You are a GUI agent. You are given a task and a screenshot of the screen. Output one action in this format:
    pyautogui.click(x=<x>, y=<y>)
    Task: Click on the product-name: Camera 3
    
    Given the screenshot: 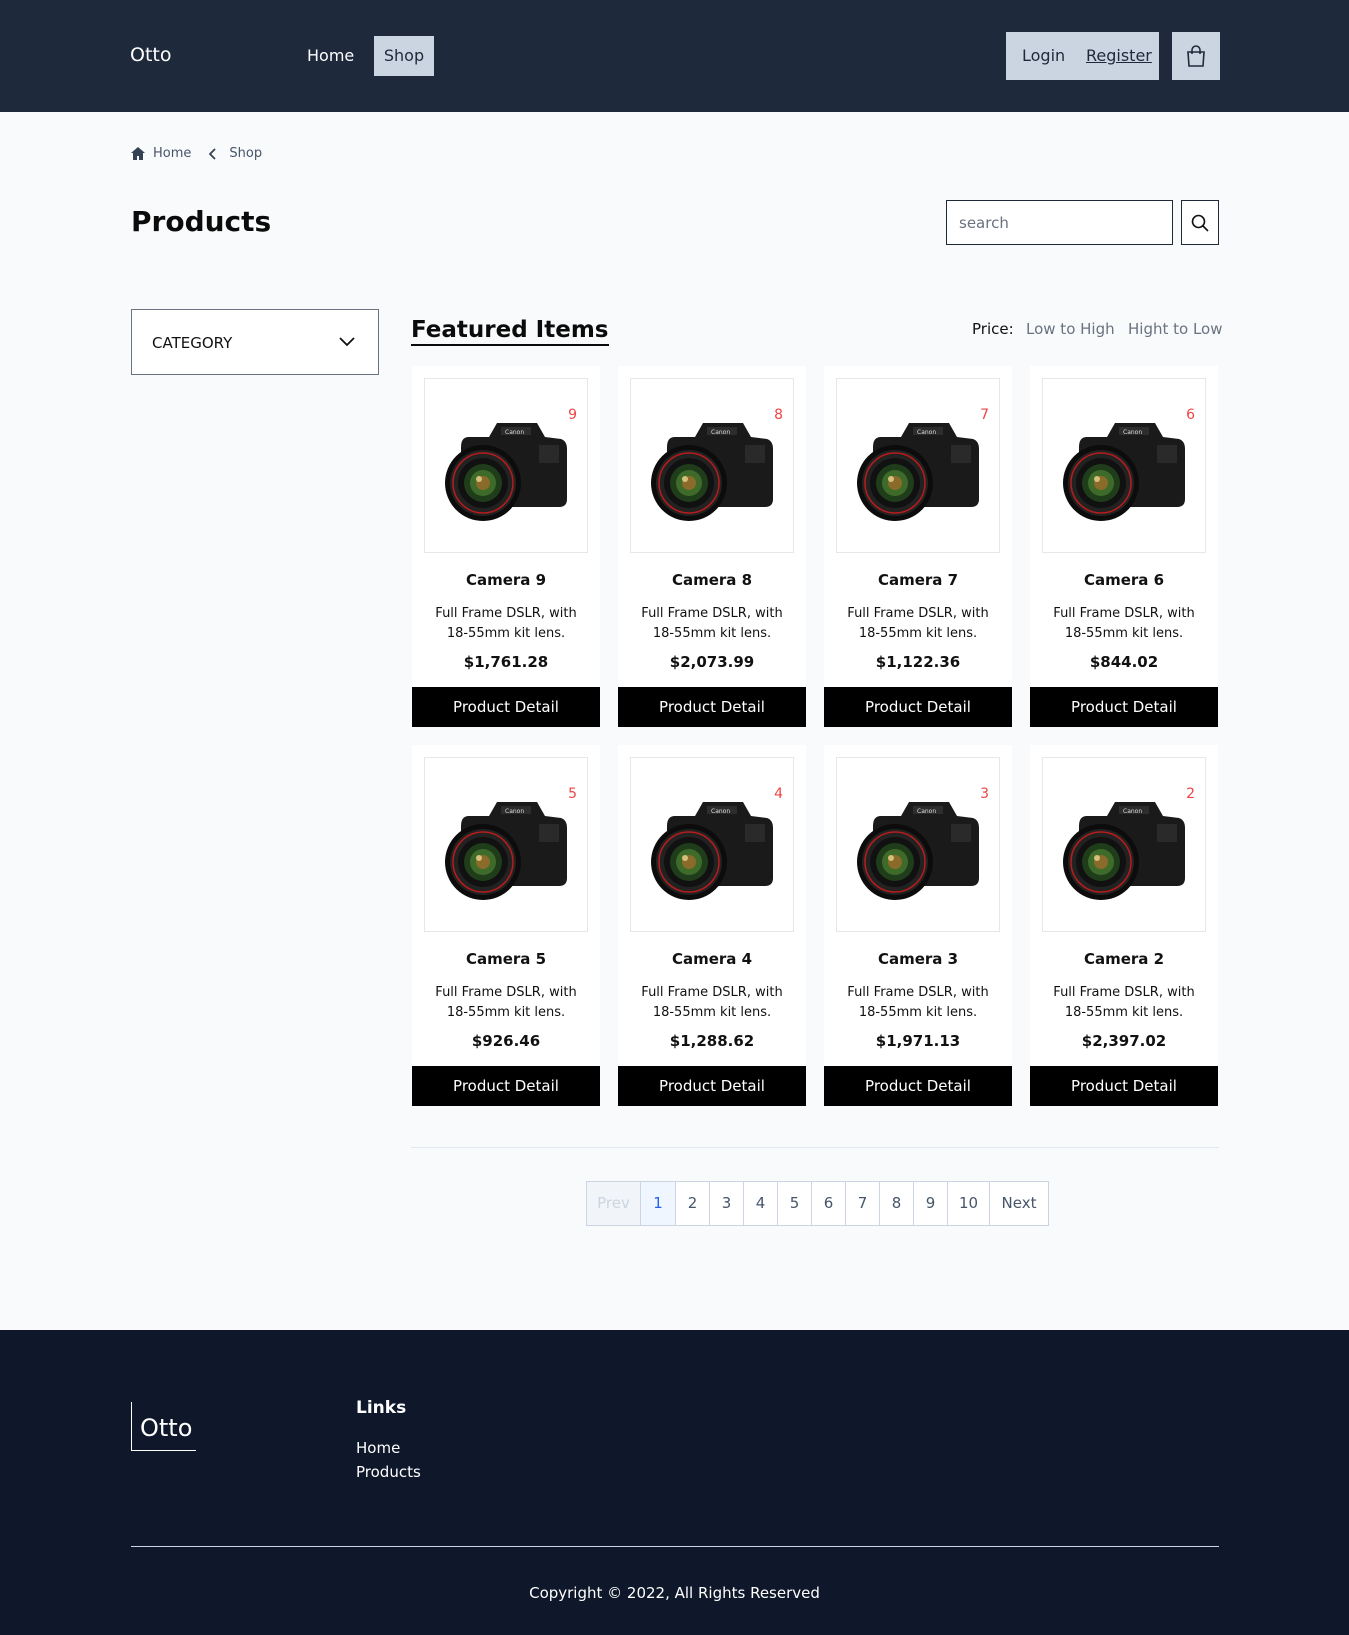 What is the action you would take?
    pyautogui.click(x=918, y=959)
    